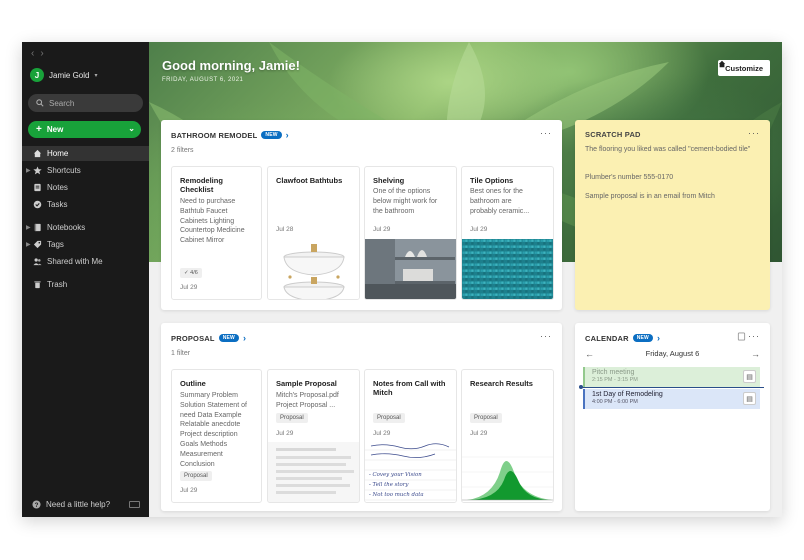 Image resolution: width=804 pixels, height=560 pixels. I want to click on note-add-icon: ▤, so click(749, 398).